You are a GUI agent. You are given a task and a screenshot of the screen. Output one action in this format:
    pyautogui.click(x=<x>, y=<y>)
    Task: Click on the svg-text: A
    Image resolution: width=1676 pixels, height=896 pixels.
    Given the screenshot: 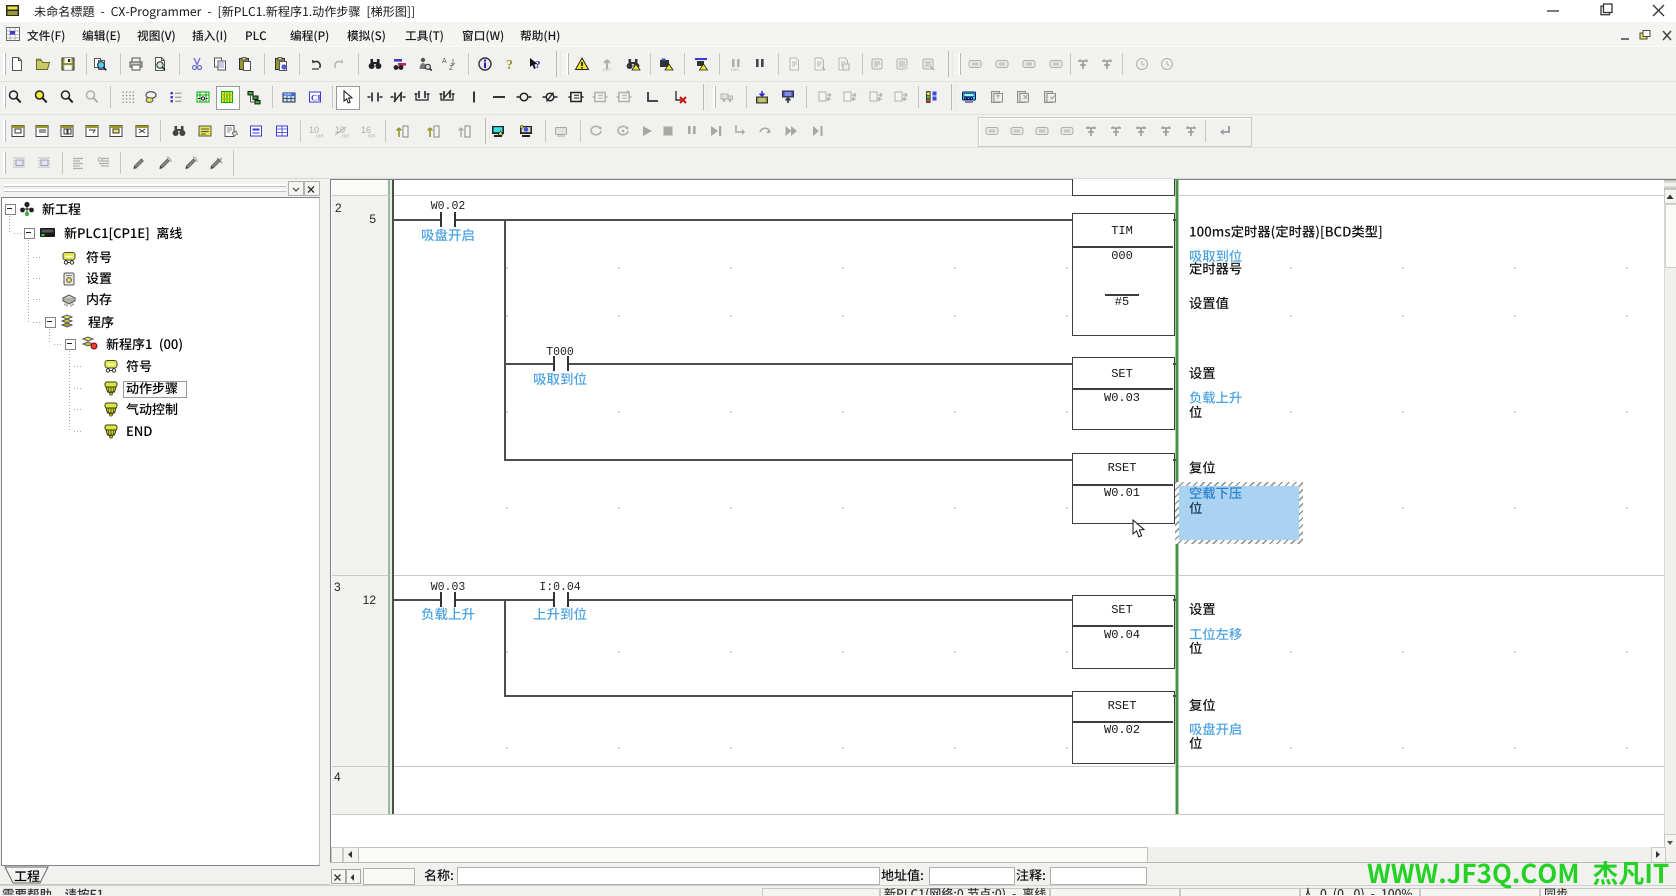 What is the action you would take?
    pyautogui.click(x=444, y=61)
    